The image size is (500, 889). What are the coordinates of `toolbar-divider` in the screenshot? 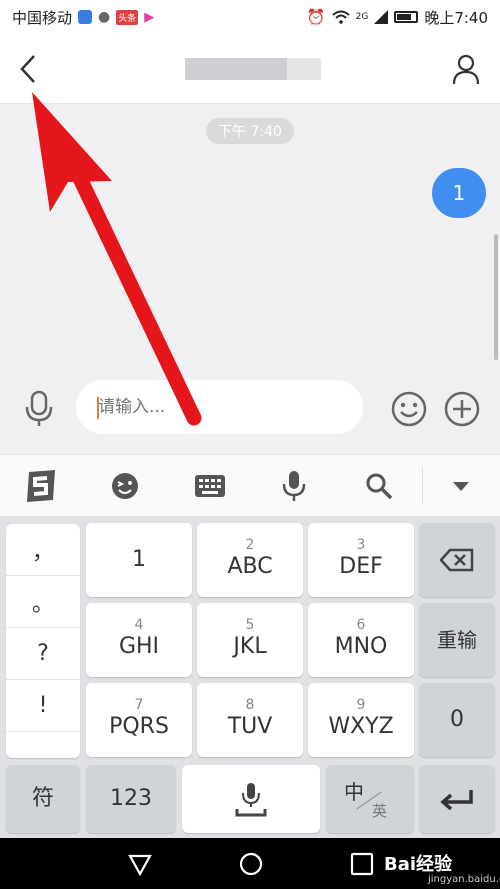 It's located at (422, 486).